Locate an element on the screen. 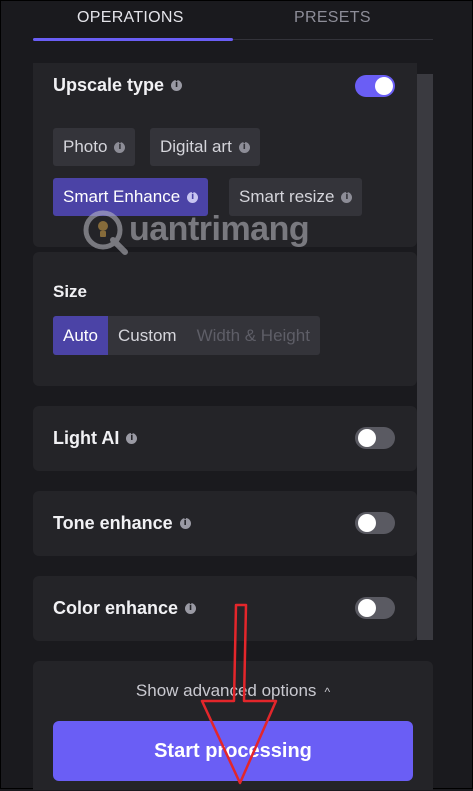 This screenshot has width=473, height=791. color-enhance-label: Color enhance is located at coordinates (116, 608).